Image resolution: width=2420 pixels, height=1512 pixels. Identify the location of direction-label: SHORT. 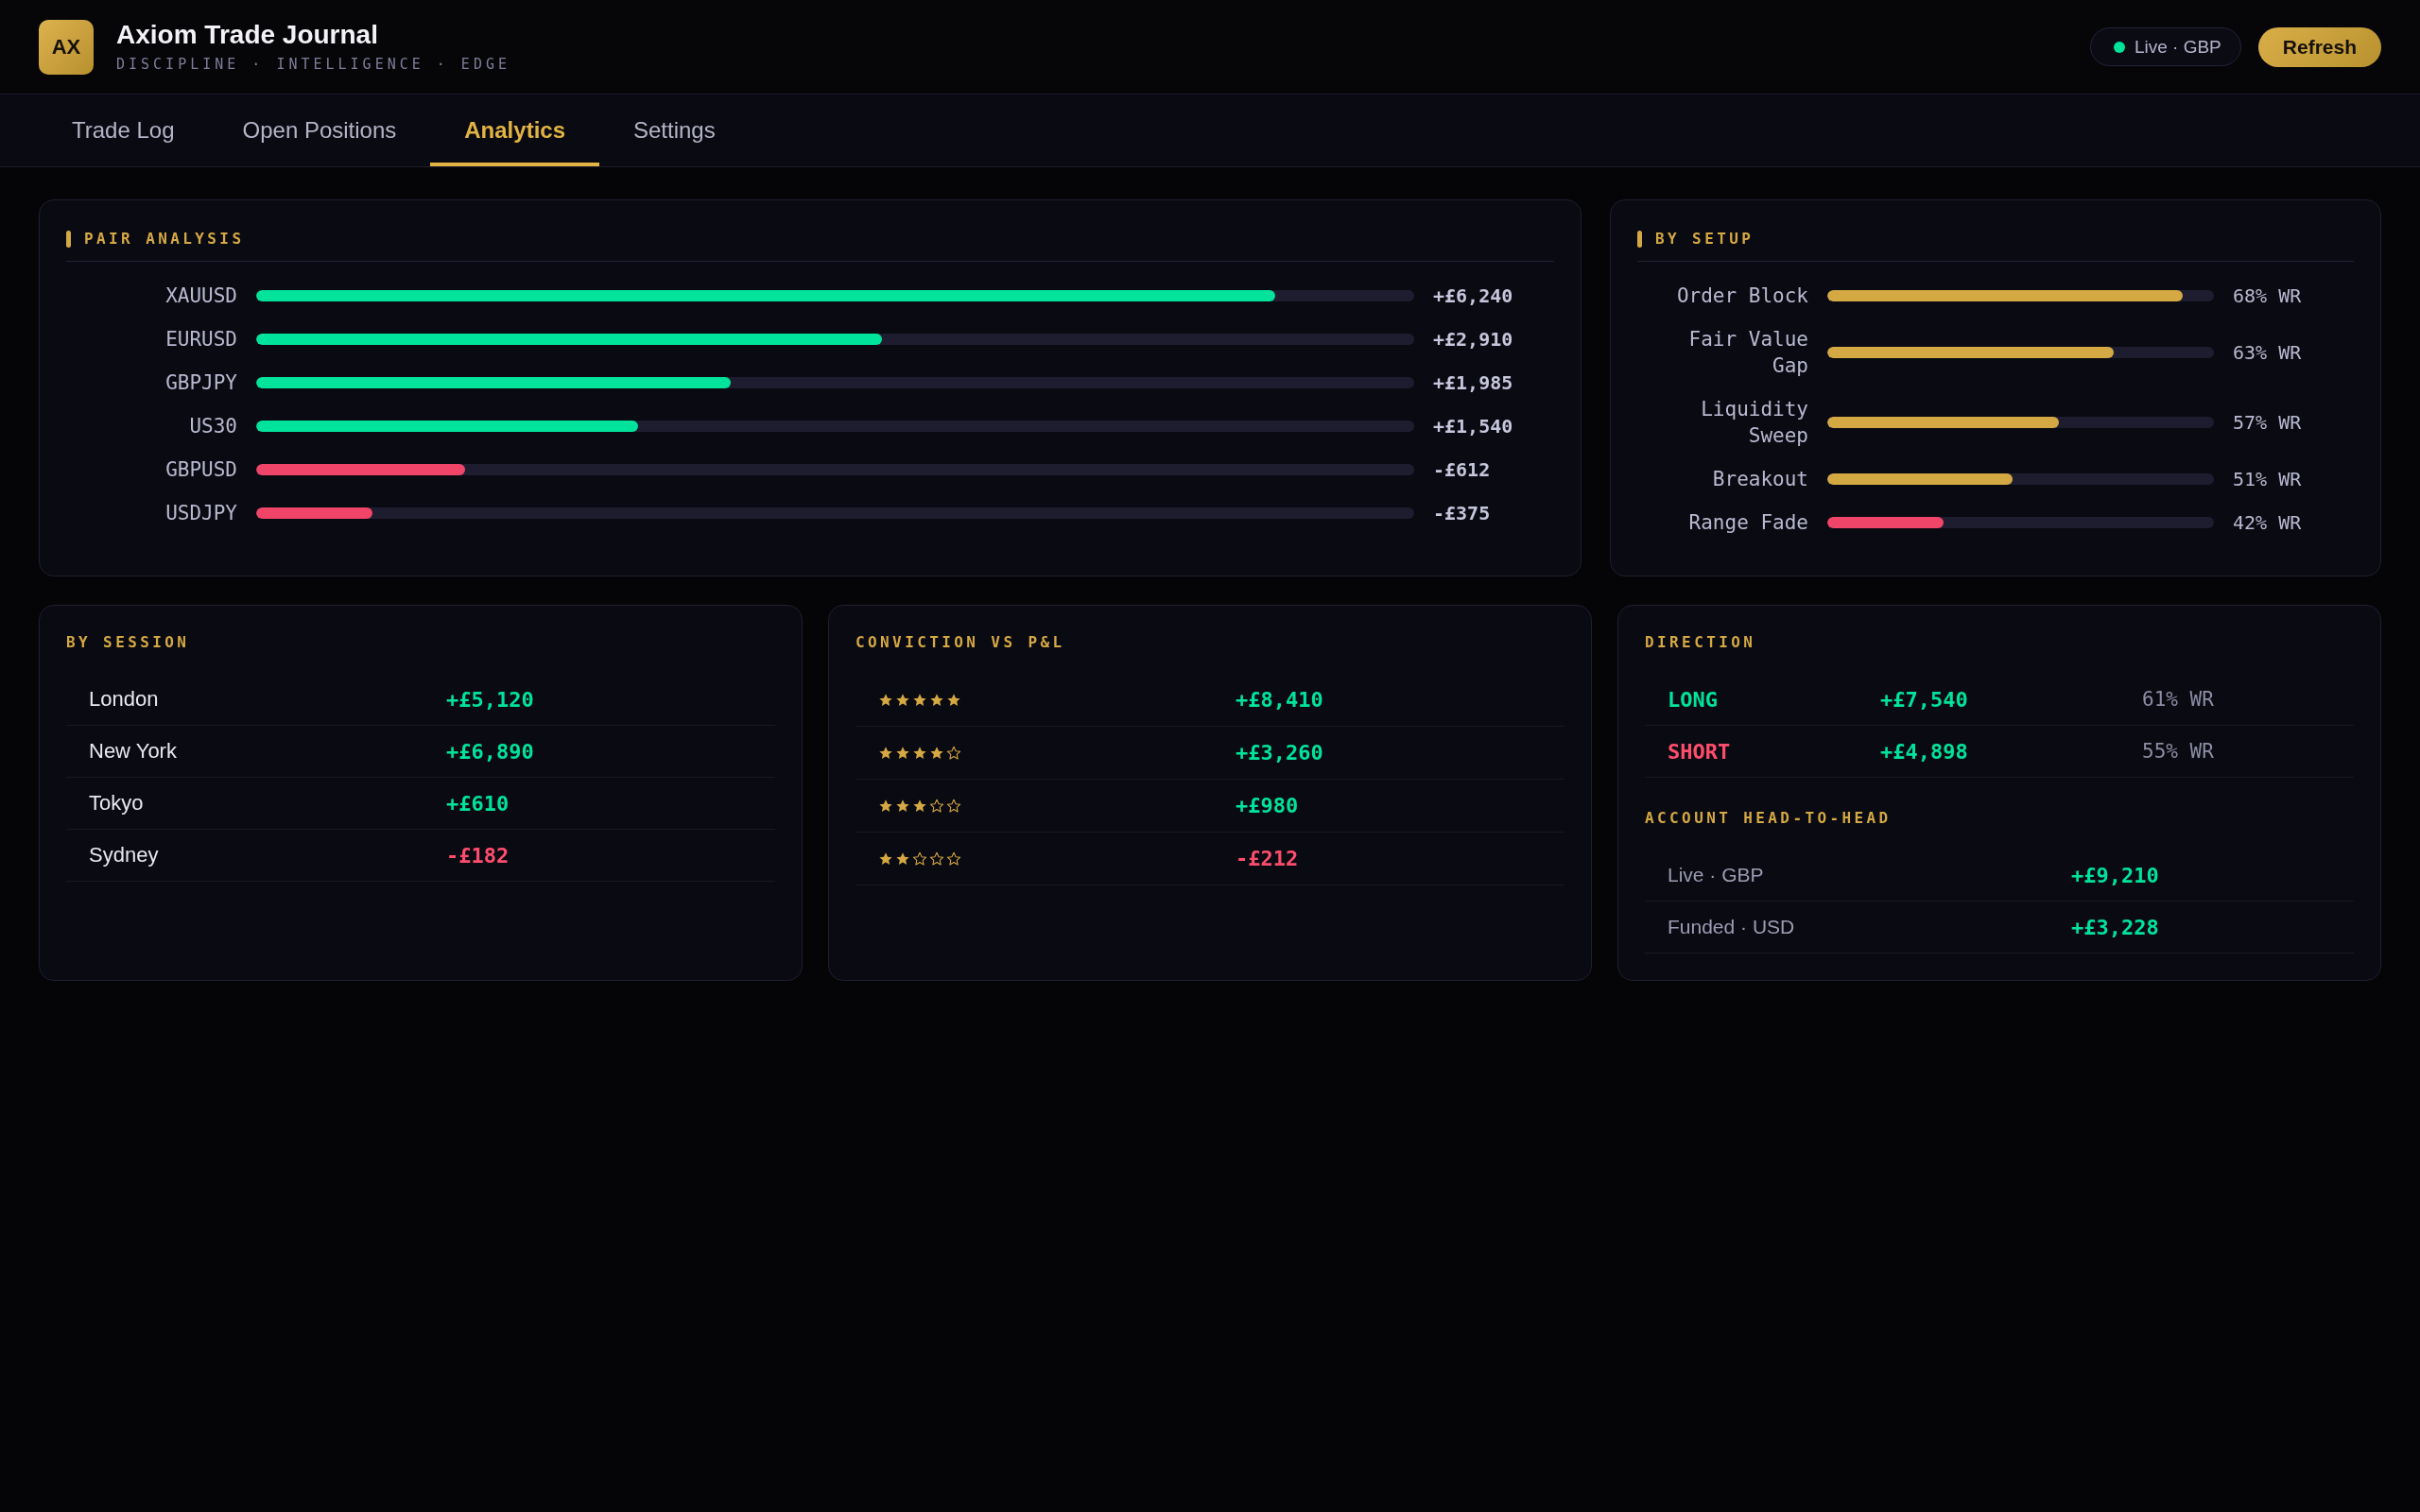
(1700, 751).